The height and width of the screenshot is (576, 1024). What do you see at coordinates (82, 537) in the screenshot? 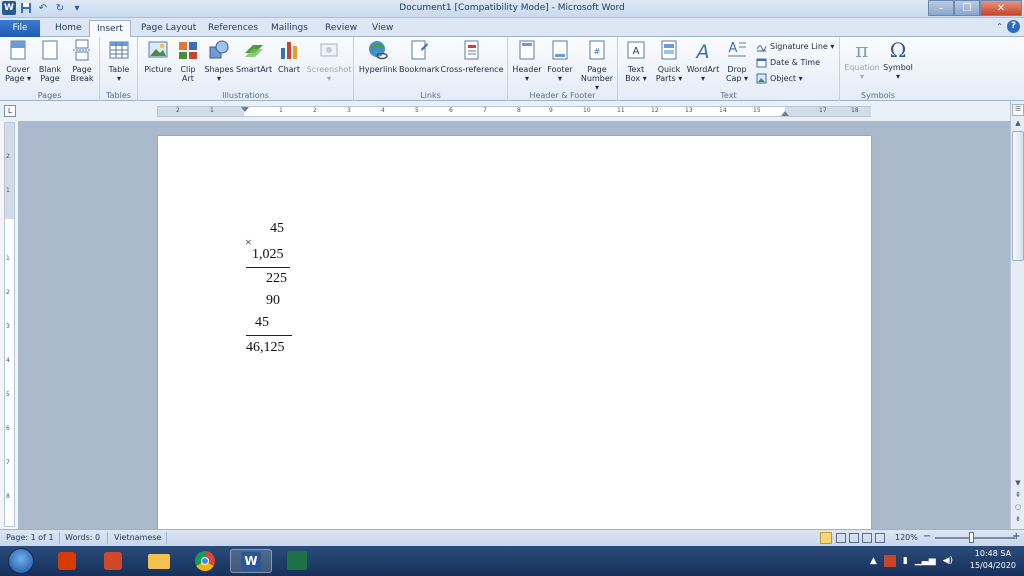
I see `word-count: Words: 0` at bounding box center [82, 537].